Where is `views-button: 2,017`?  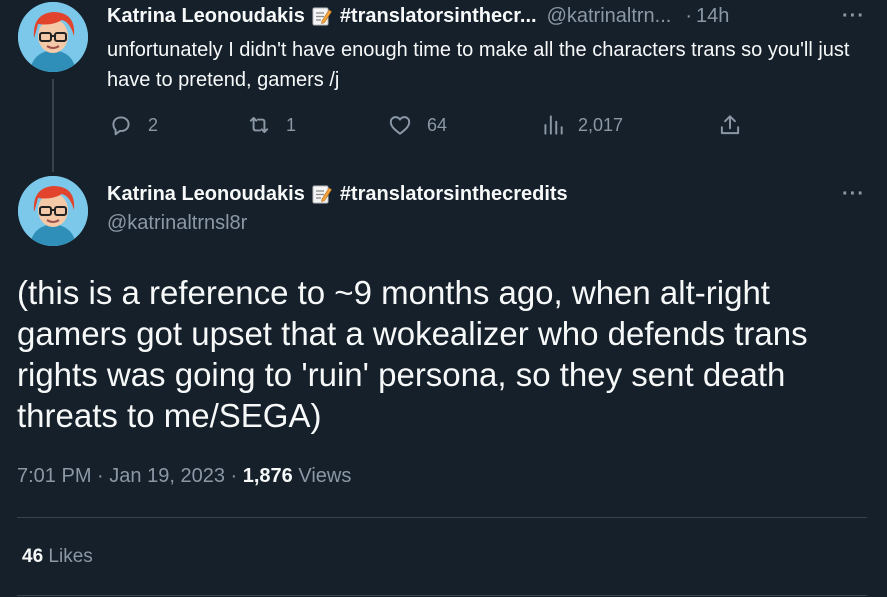 views-button: 2,017 is located at coordinates (581, 125).